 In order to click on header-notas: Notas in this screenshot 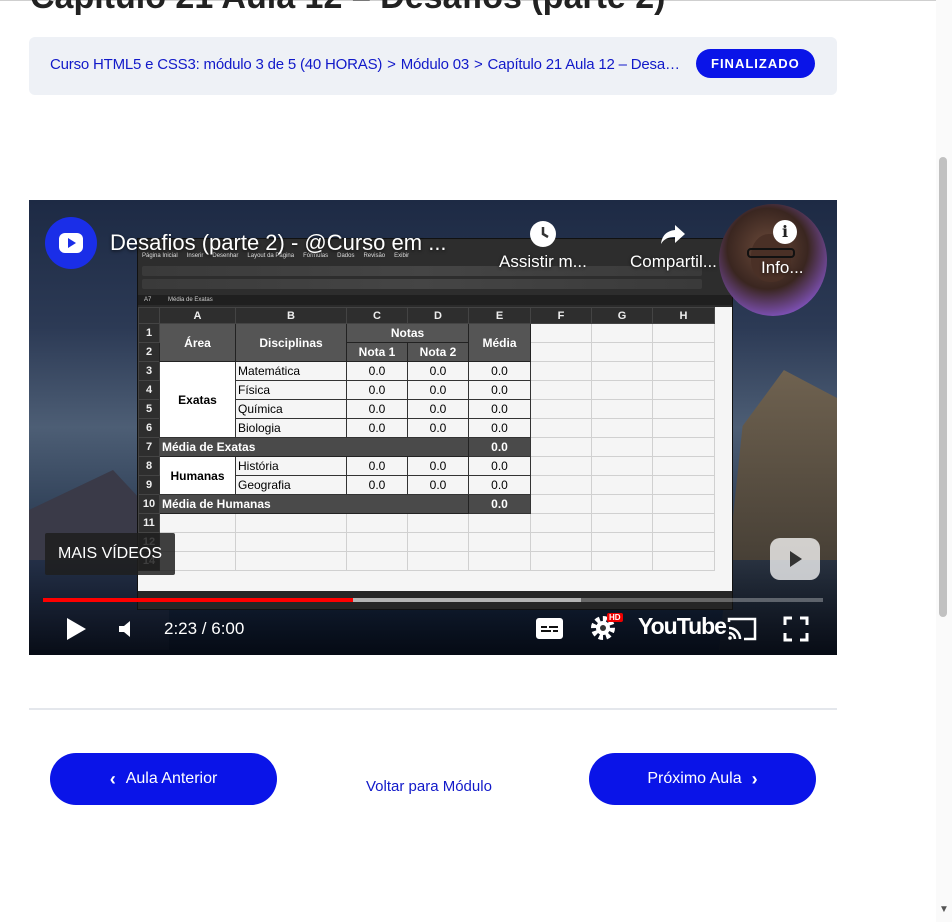, I will do `click(407, 333)`.